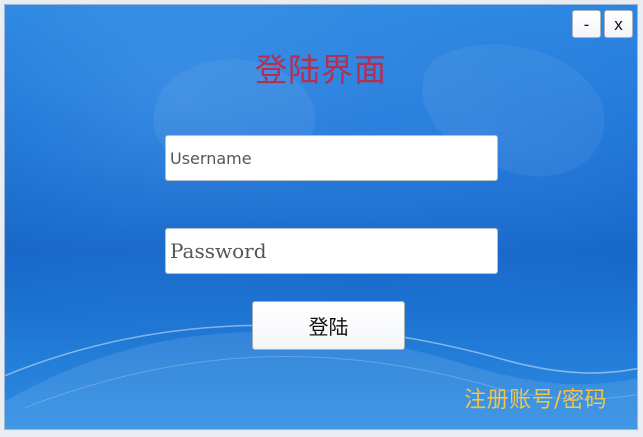 The image size is (643, 437). Describe the element at coordinates (602, 24) in the screenshot. I see `window-controls: - x` at that location.